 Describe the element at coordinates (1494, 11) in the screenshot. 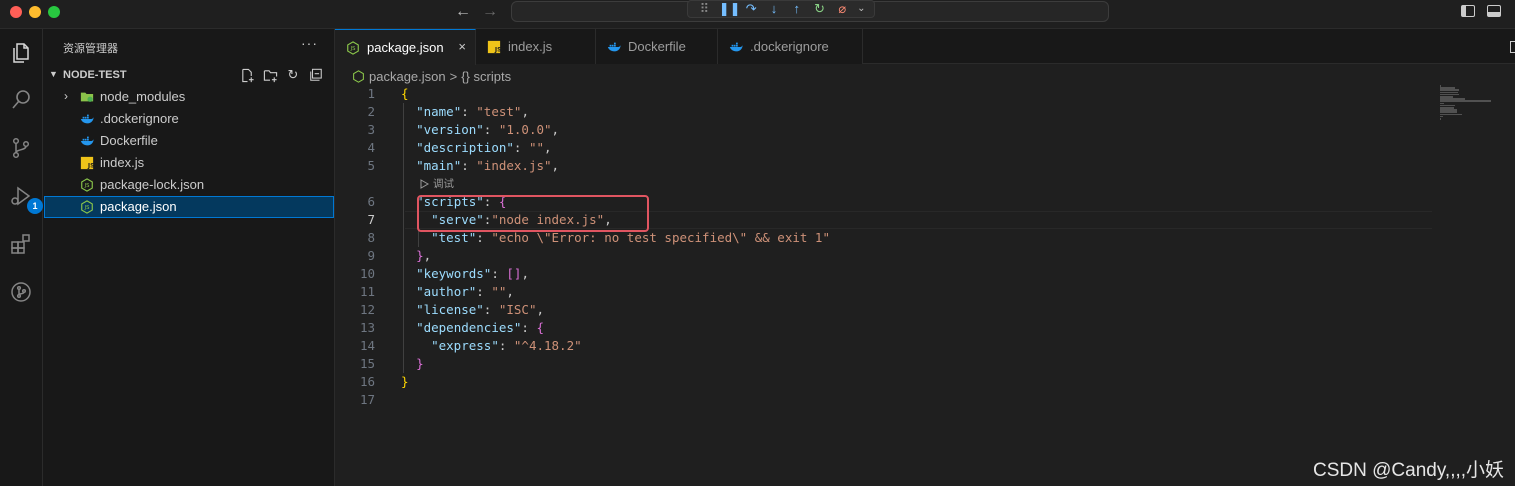

I see `toggle-panel-icon` at that location.